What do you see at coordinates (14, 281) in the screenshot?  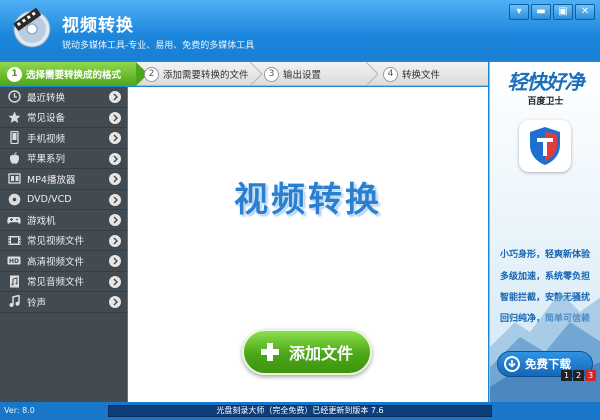 I see `audio-file-icon` at bounding box center [14, 281].